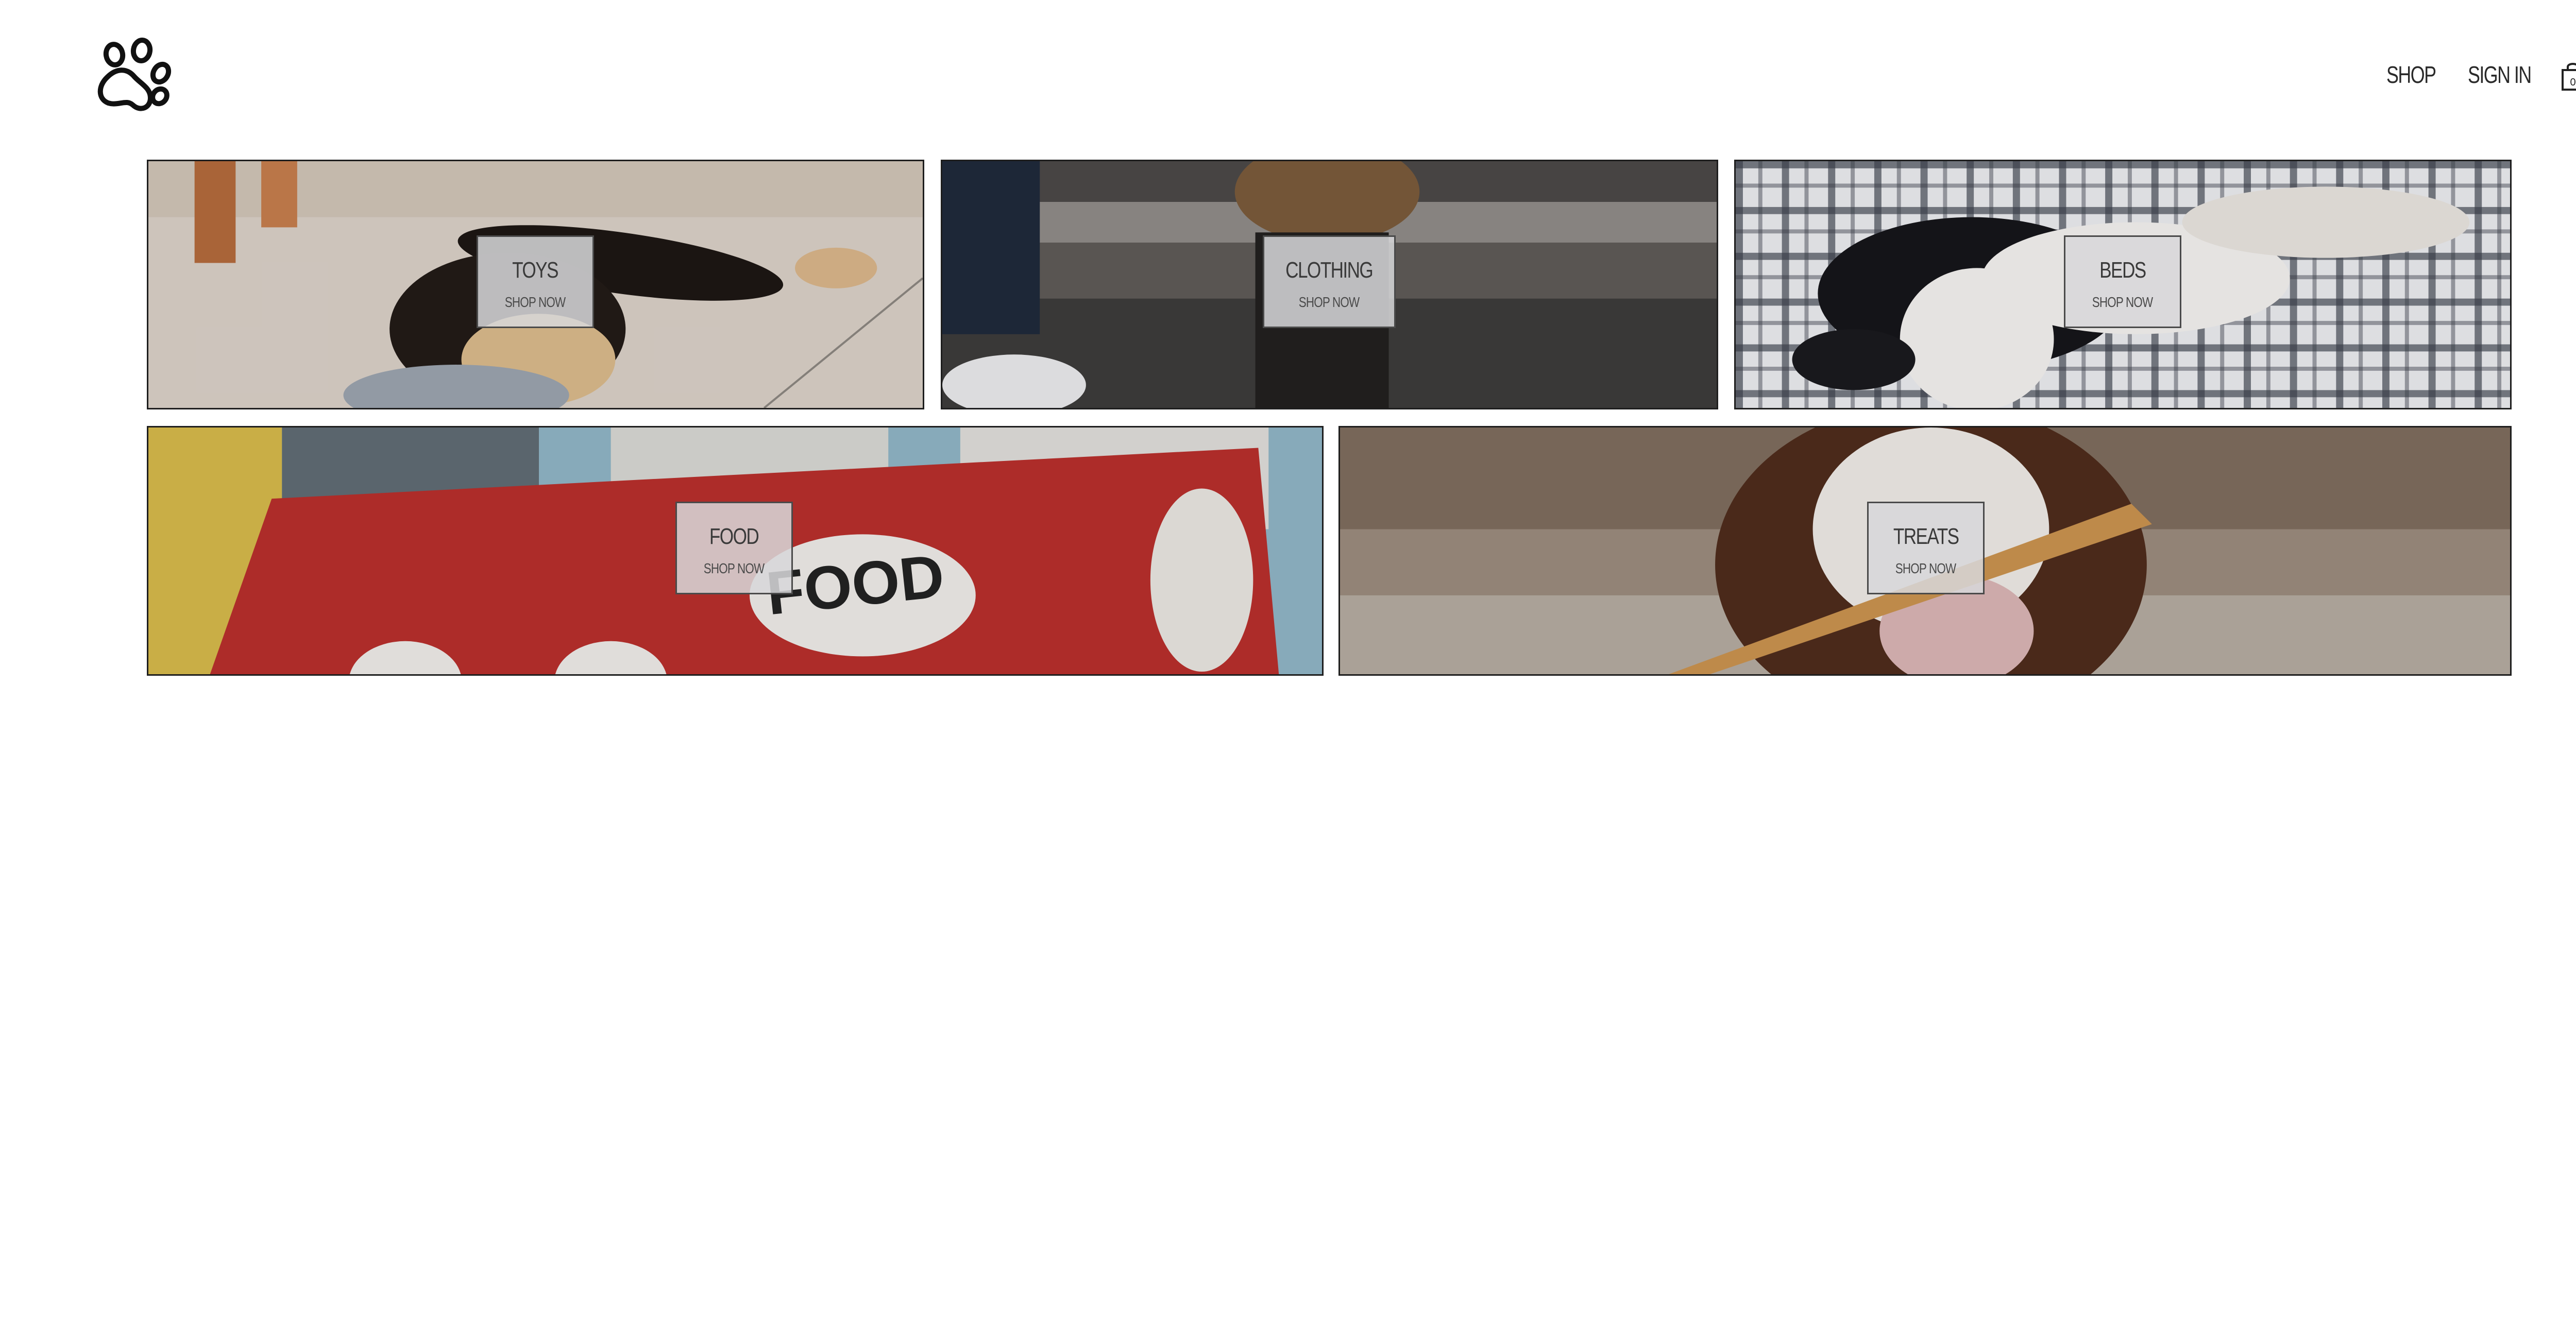 Image resolution: width=2576 pixels, height=1335 pixels. I want to click on category-tile-food: FOOD FOOD SHOP NOW, so click(735, 551).